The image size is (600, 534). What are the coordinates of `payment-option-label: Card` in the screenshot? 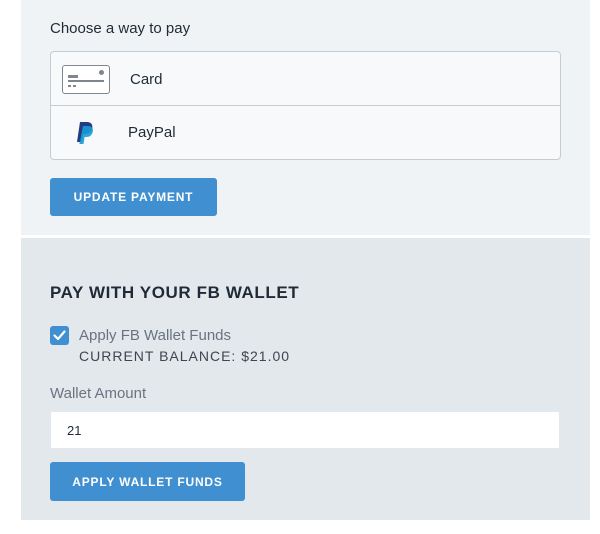 It's located at (146, 79).